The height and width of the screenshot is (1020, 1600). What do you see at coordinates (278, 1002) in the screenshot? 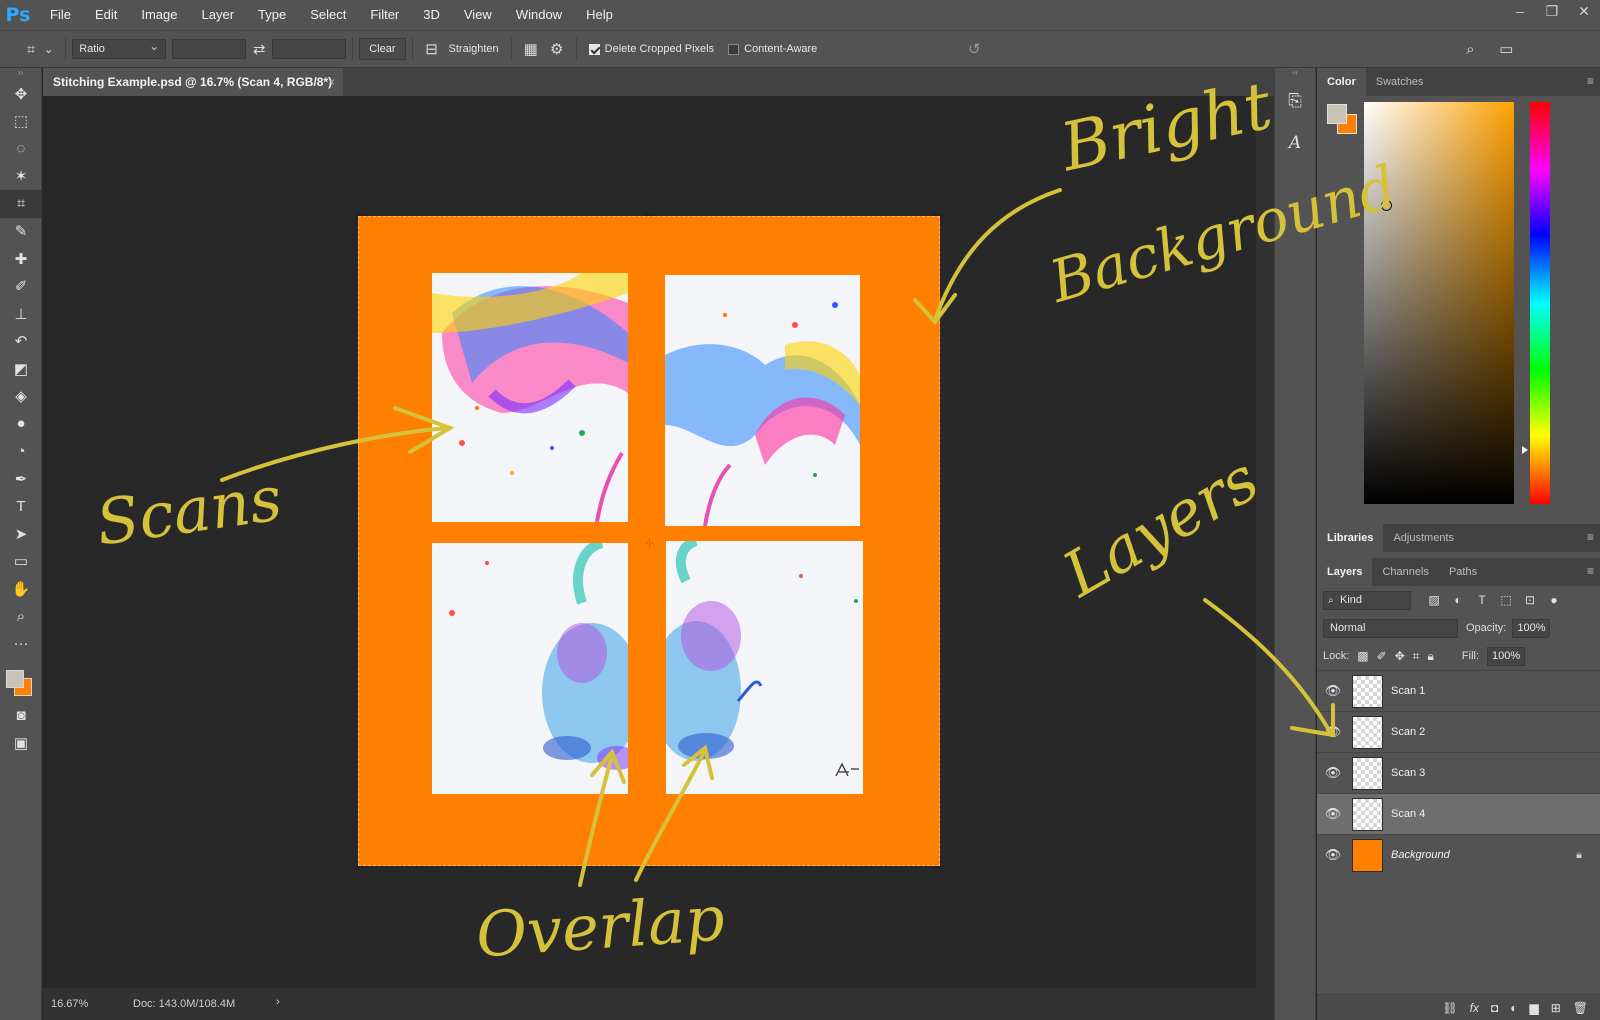
I see `status-menu-chevron: ›` at bounding box center [278, 1002].